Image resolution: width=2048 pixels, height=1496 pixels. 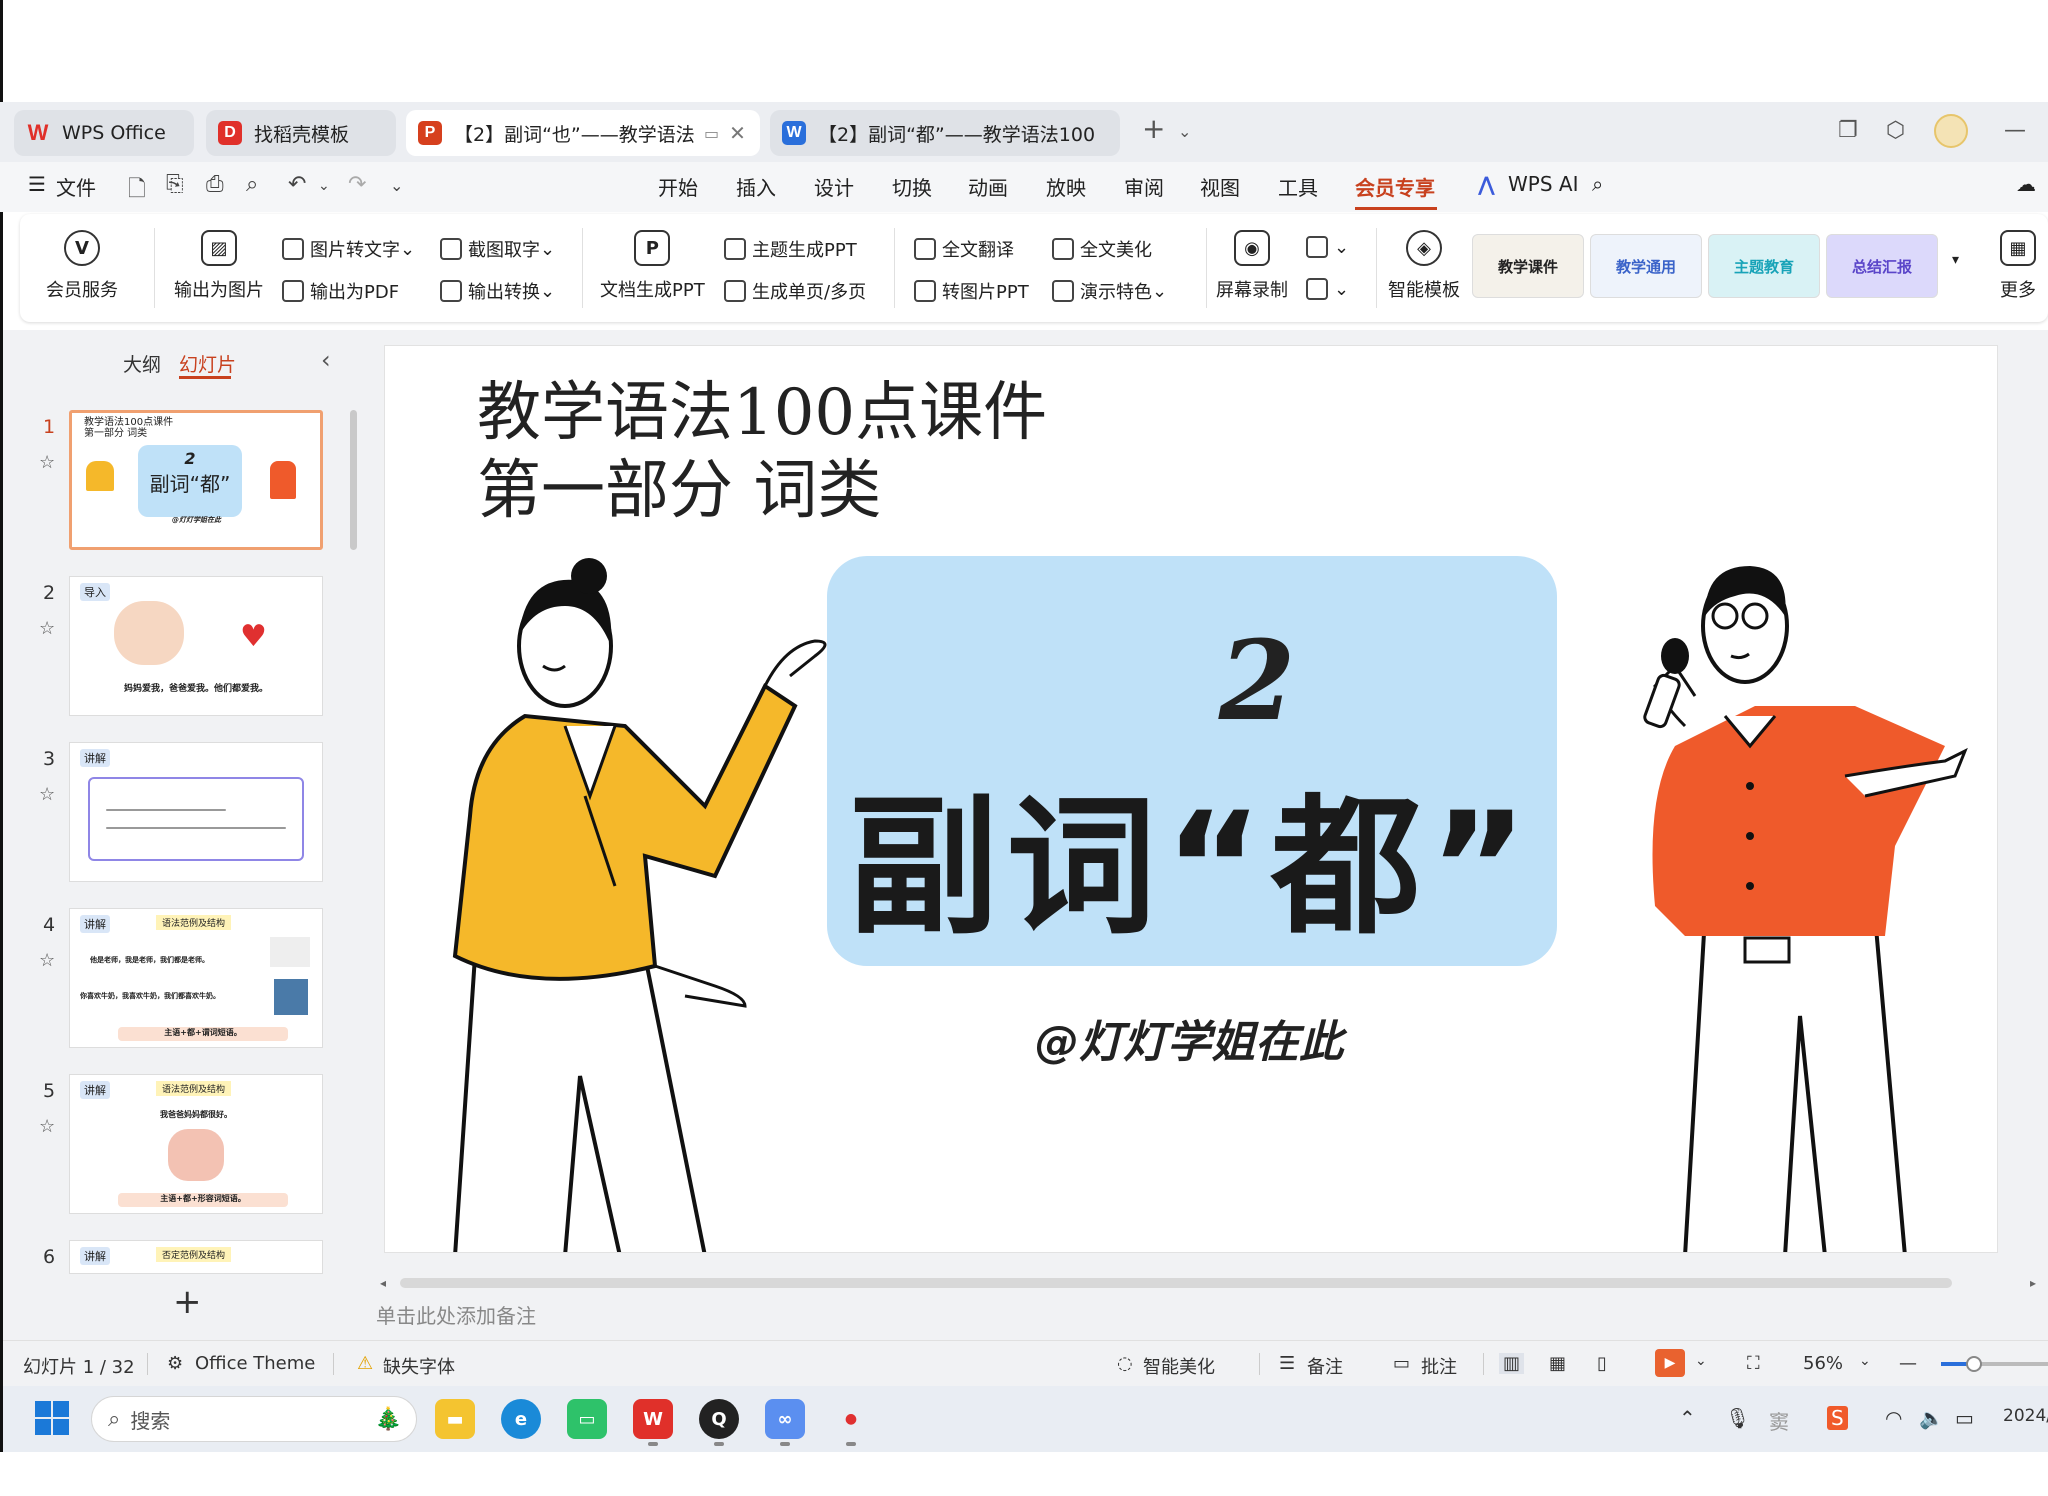 I want to click on new-tab-icon: +, so click(x=1153, y=128).